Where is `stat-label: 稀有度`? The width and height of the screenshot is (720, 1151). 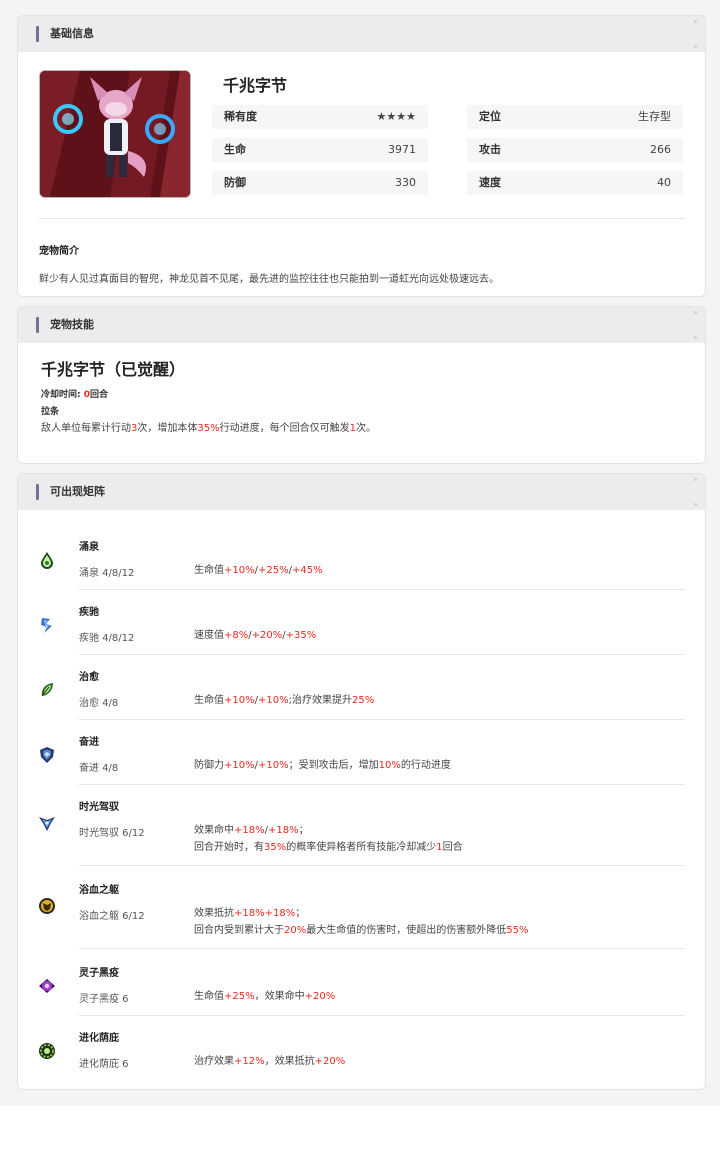 stat-label: 稀有度 is located at coordinates (240, 116).